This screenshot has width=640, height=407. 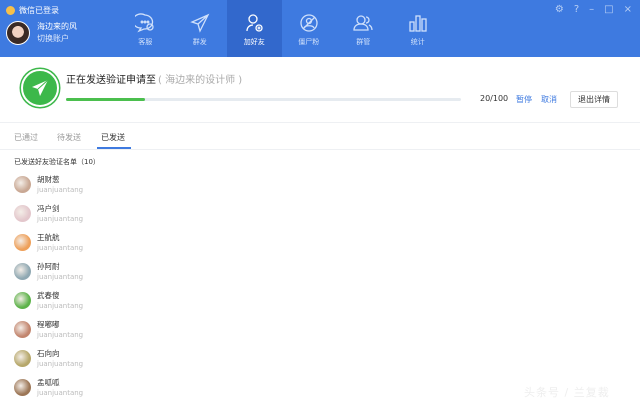 I want to click on contact-name: 冯户剑, so click(x=48, y=208).